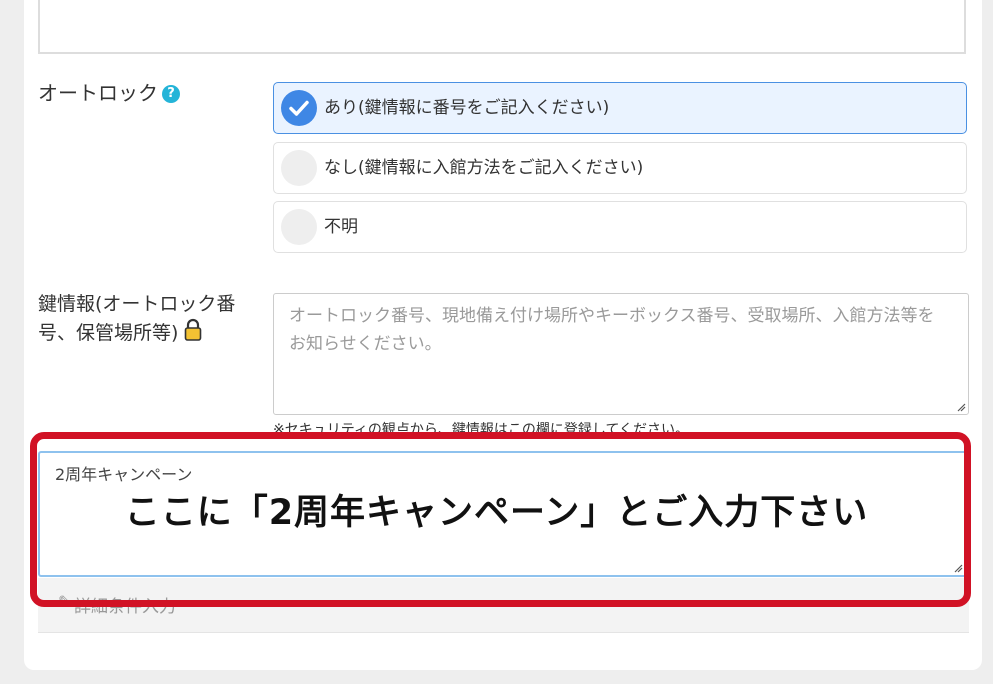 This screenshot has width=993, height=684. What do you see at coordinates (502, 27) in the screenshot?
I see `previous-textarea` at bounding box center [502, 27].